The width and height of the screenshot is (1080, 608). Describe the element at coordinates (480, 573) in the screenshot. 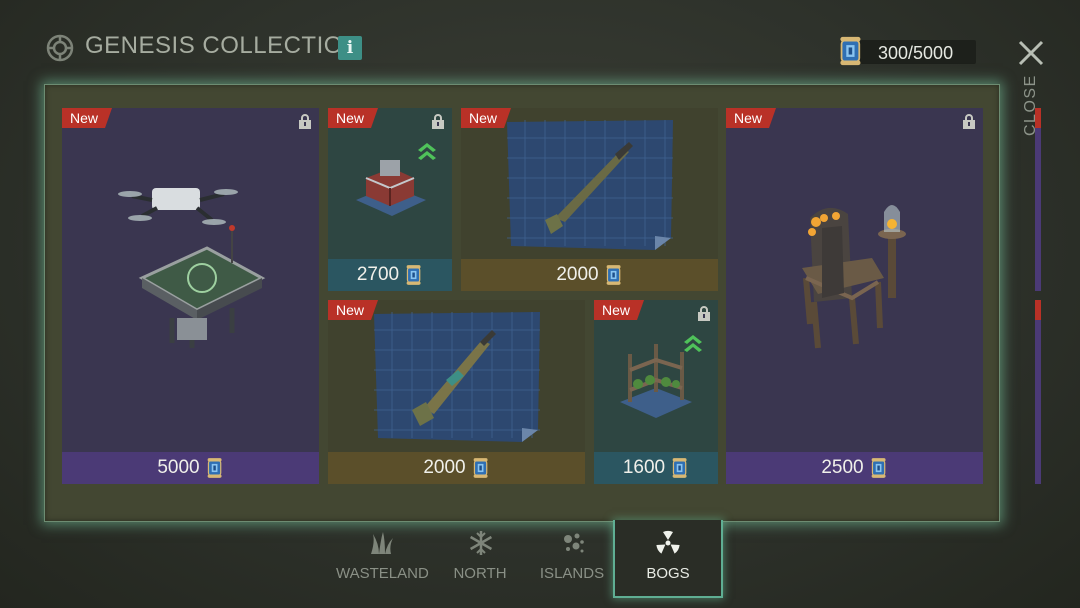

I see `tab-label: NORTH` at that location.